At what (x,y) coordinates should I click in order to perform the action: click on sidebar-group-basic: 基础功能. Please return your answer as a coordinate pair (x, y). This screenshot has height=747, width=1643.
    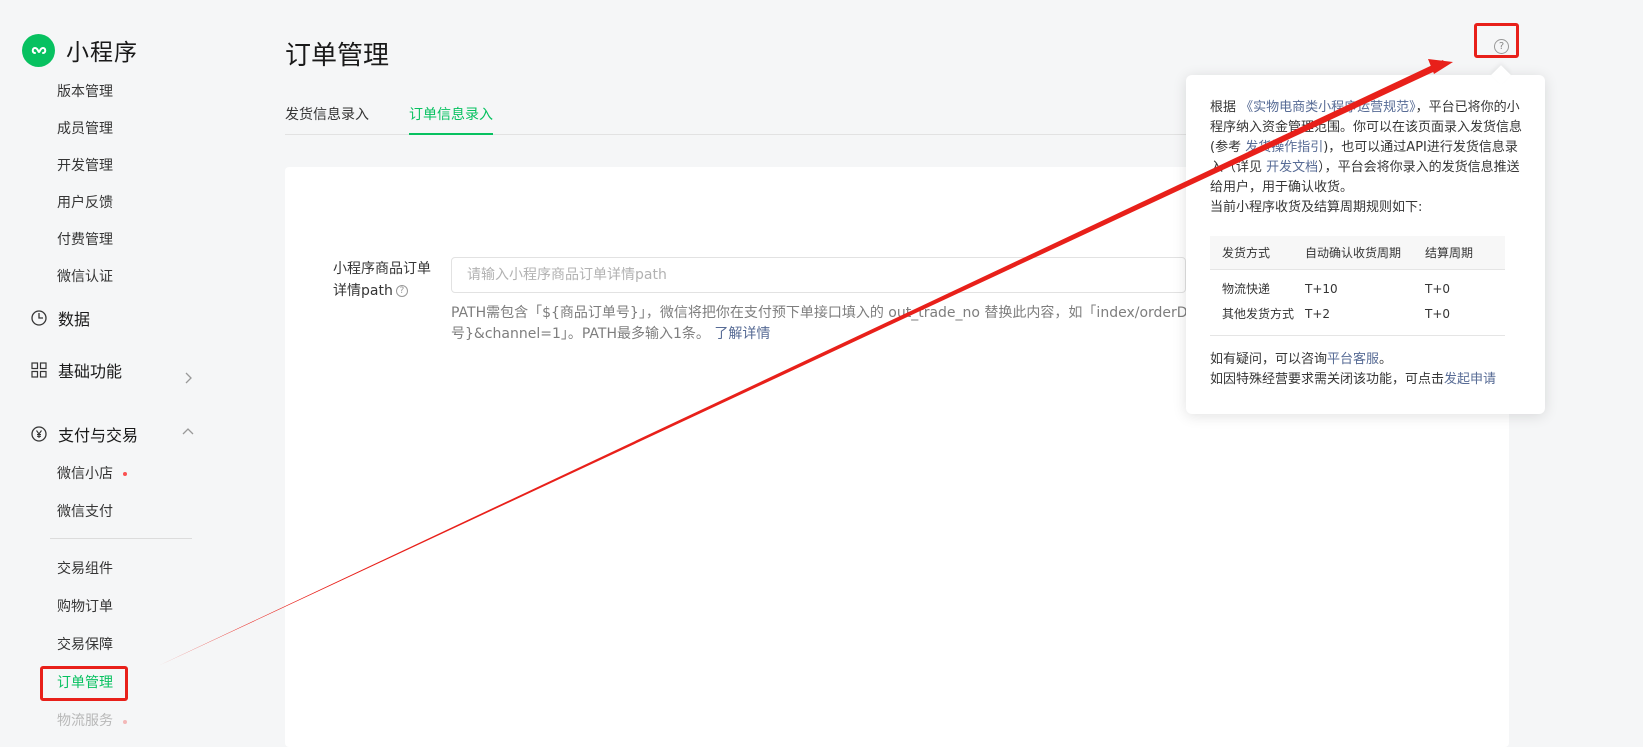
    Looking at the image, I should click on (76, 370).